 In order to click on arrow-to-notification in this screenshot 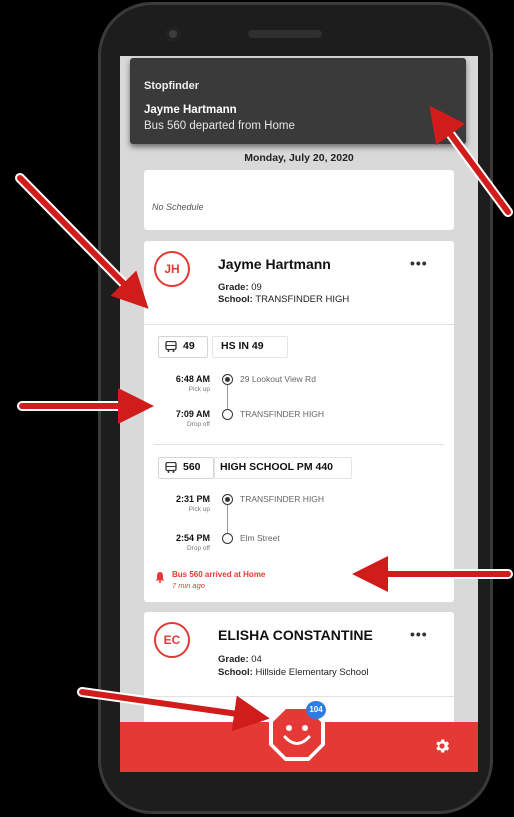, I will do `click(470, 160)`.